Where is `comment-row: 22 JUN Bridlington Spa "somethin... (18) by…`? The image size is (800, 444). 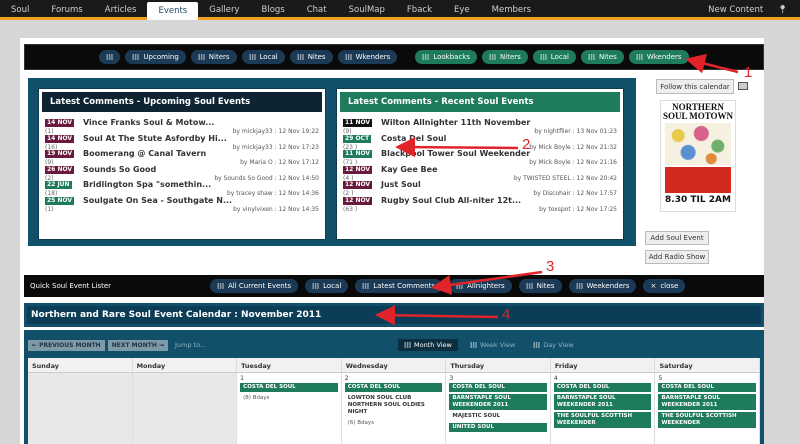 comment-row: 22 JUN Bridlington Spa "somethin... (18) by… is located at coordinates (182, 188).